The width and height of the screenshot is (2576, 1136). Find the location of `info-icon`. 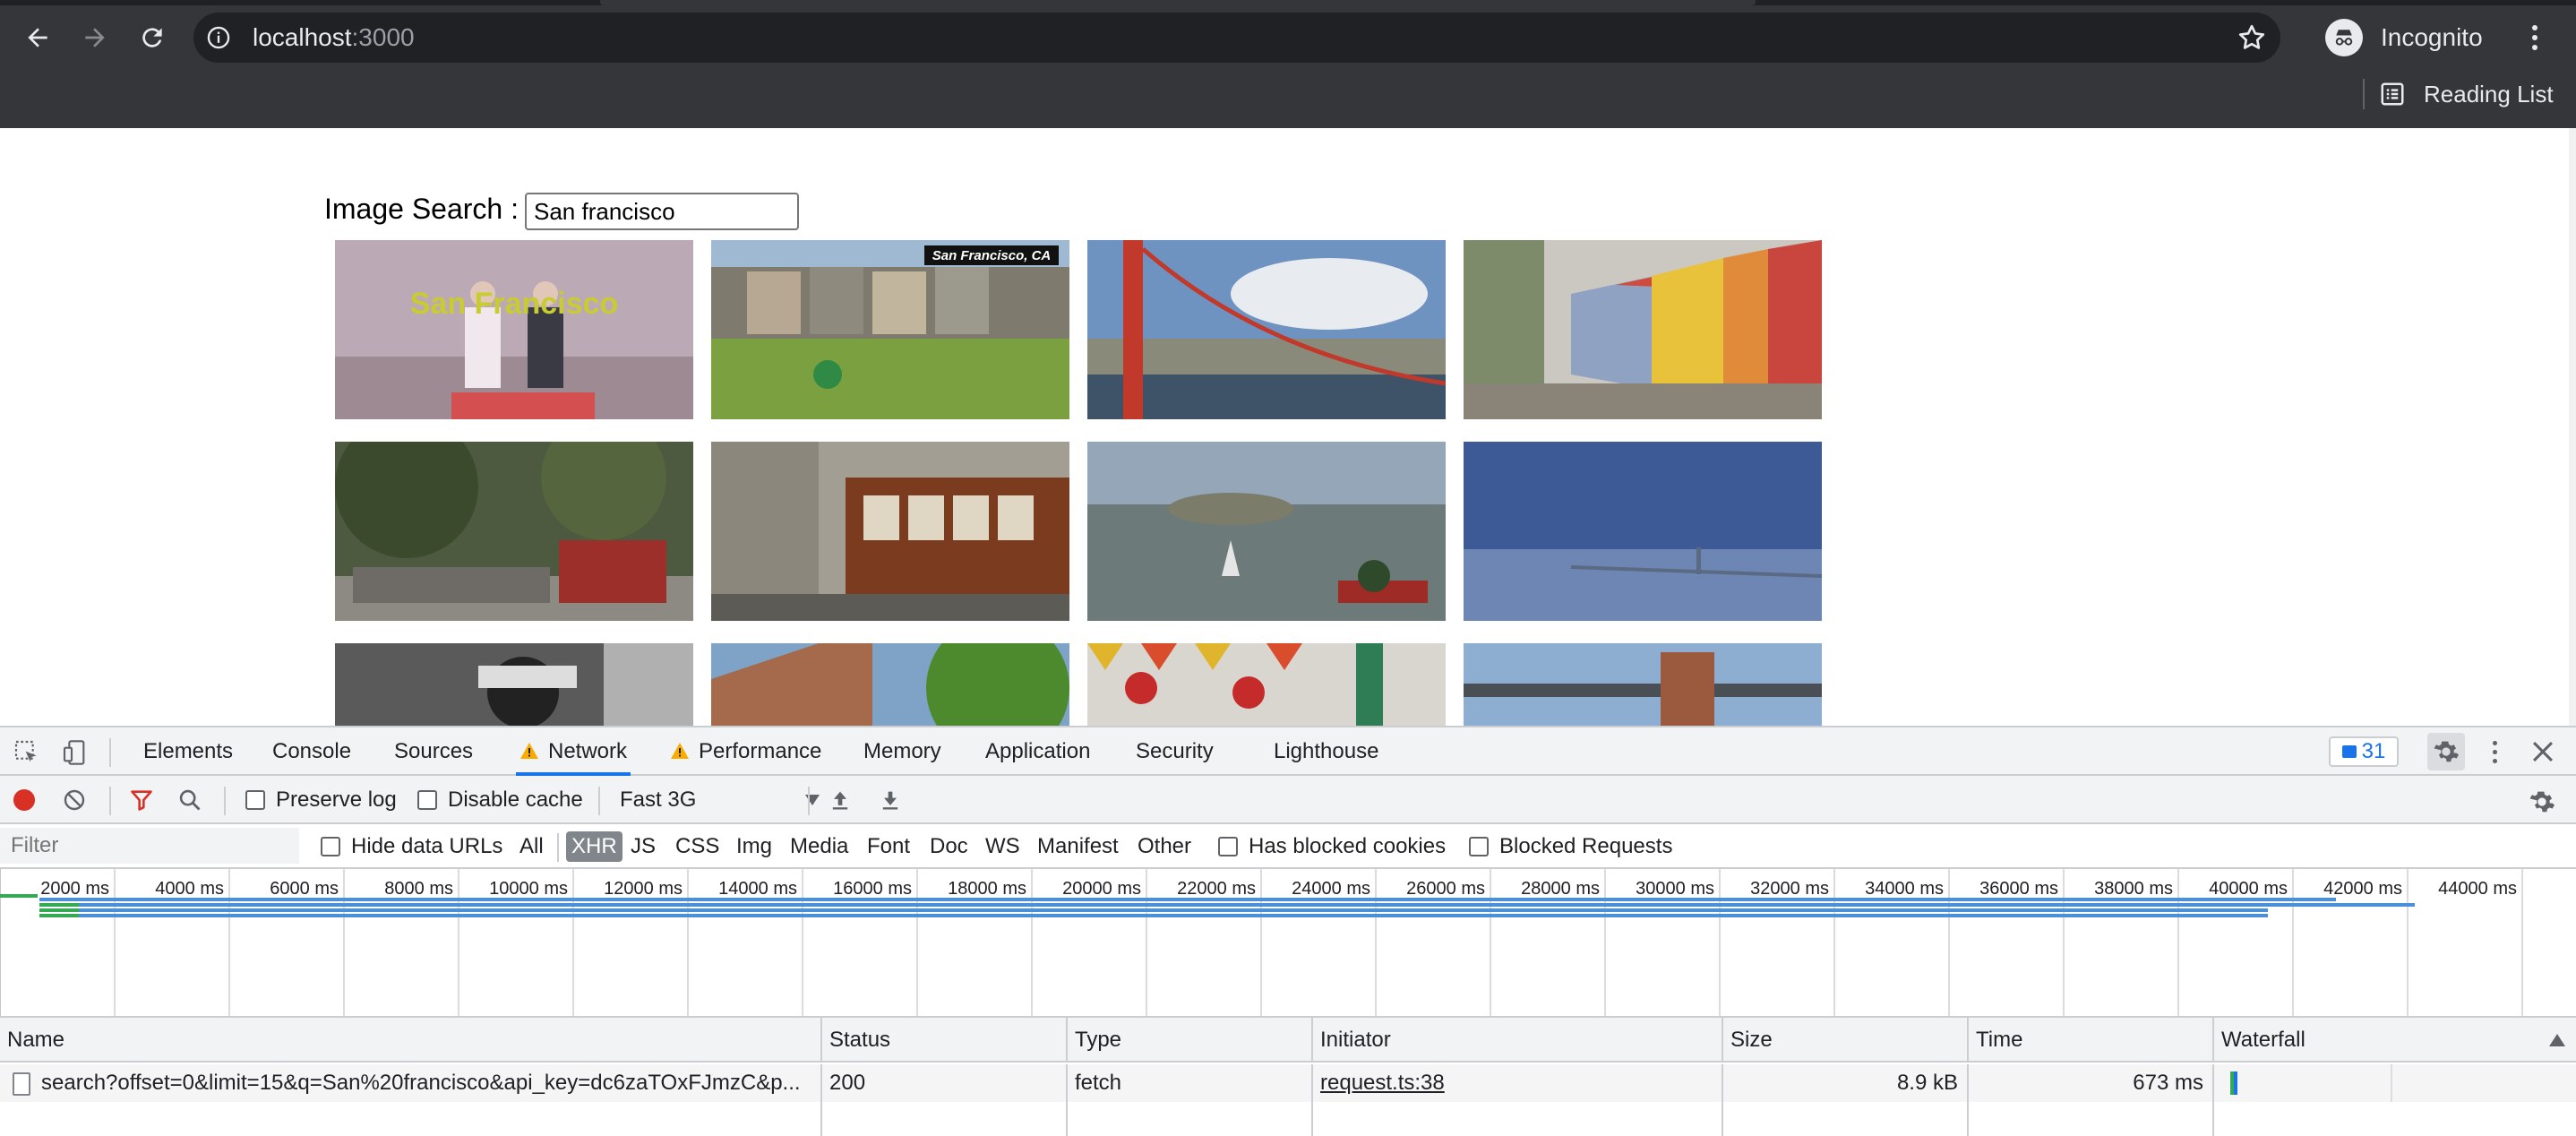

info-icon is located at coordinates (218, 37).